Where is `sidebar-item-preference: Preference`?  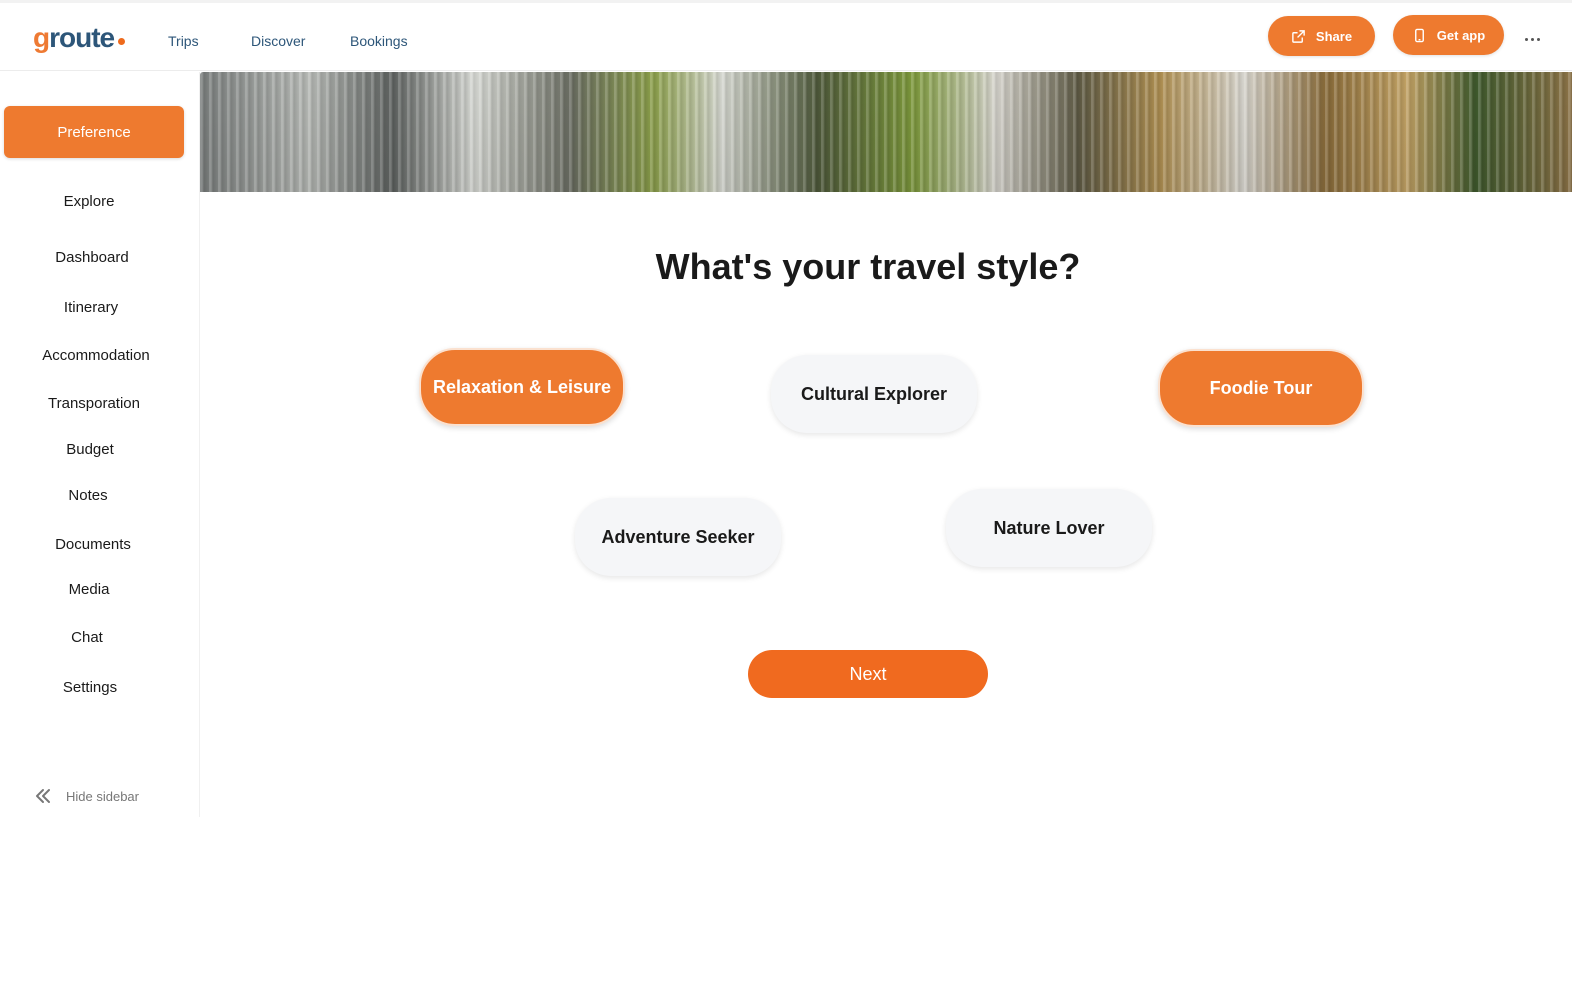 sidebar-item-preference: Preference is located at coordinates (94, 132).